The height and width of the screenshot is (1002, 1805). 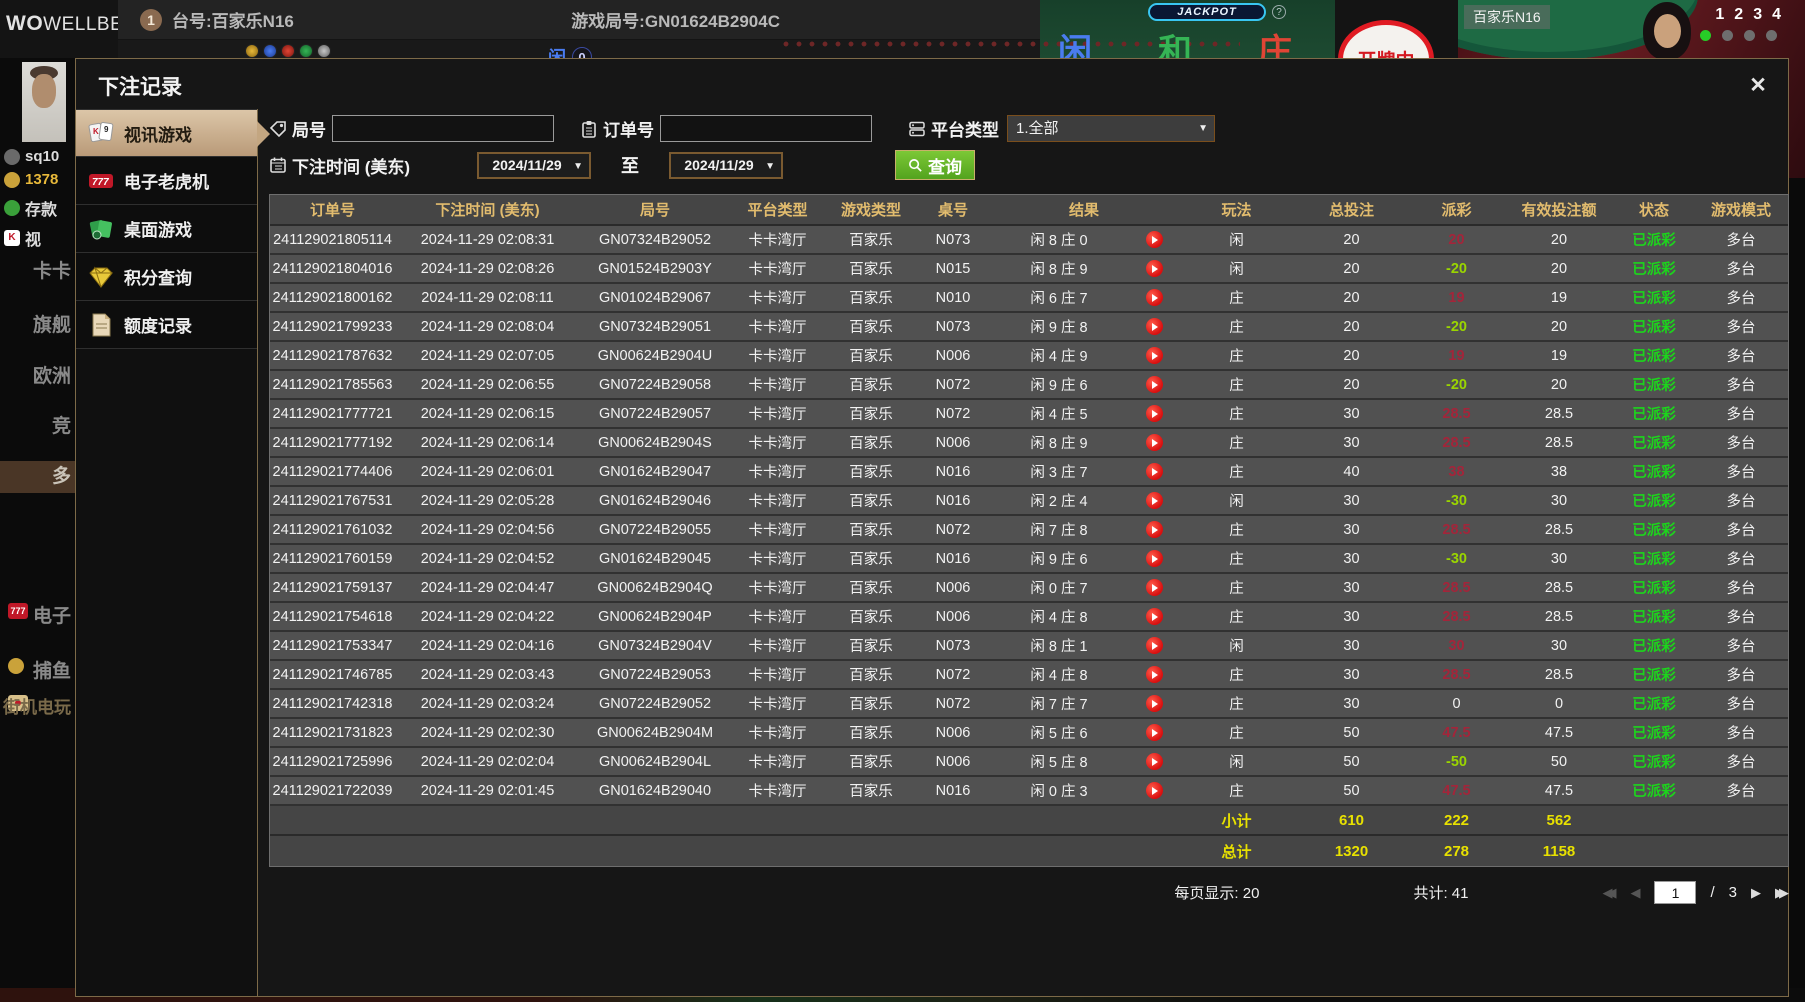 I want to click on jackpot-badge: JACKPOT, so click(x=1207, y=12).